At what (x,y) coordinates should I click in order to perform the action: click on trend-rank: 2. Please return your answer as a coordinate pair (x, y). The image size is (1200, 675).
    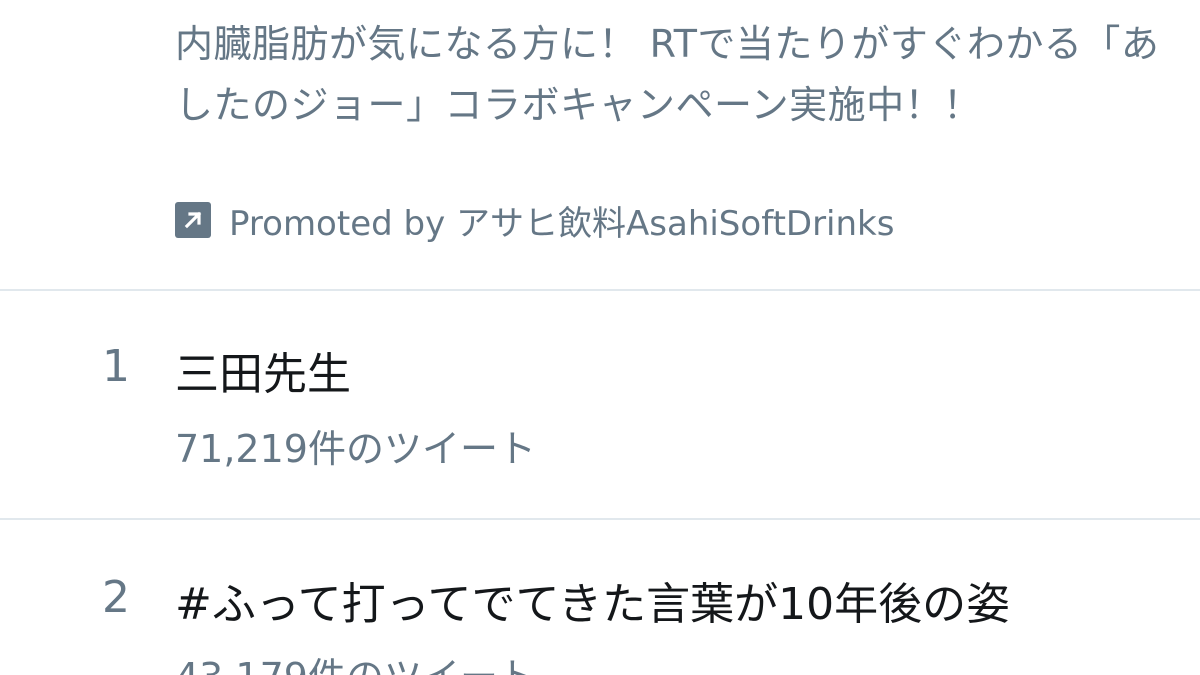
    Looking at the image, I should click on (116, 597).